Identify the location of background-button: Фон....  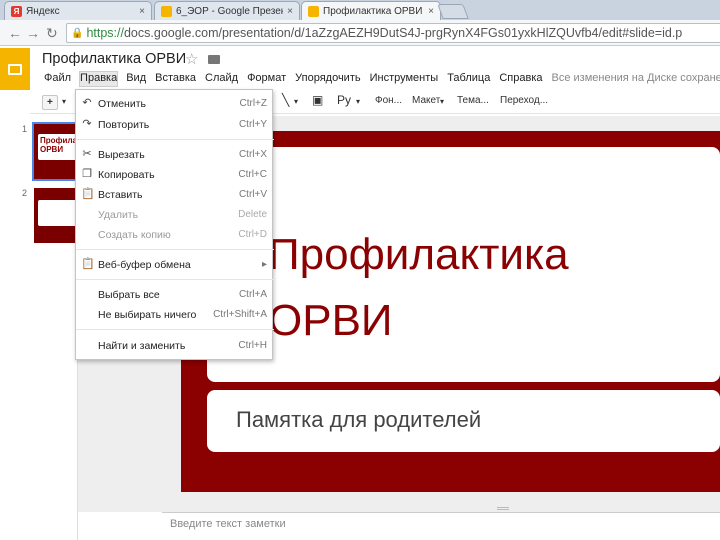
(388, 100).